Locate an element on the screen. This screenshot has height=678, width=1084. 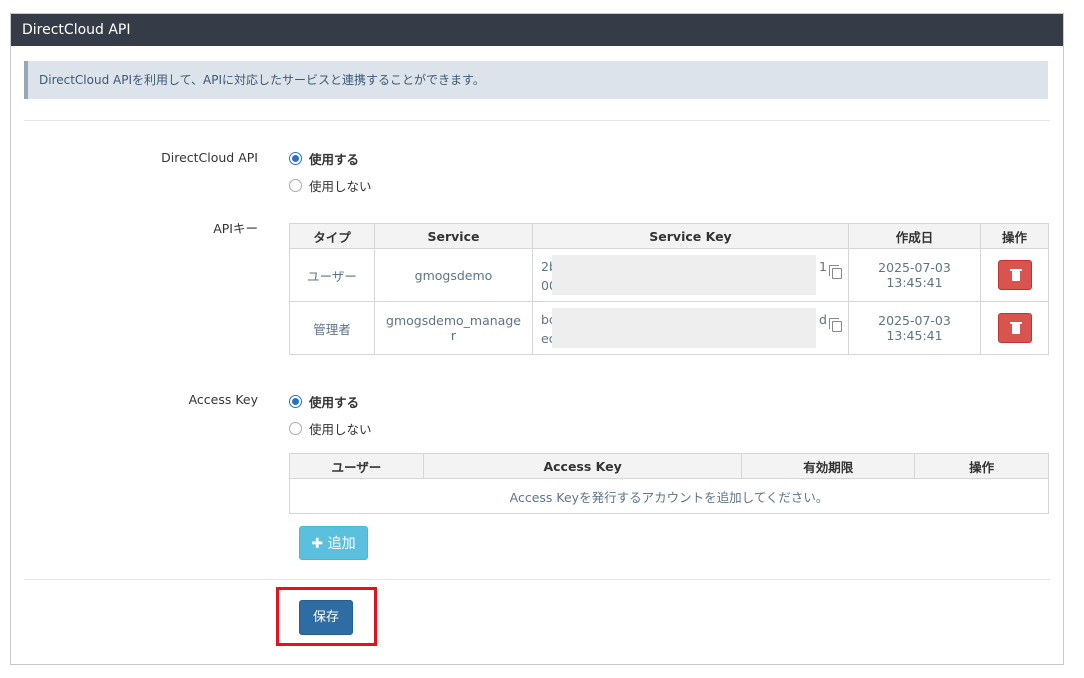
directcloud-api-enable-radio: 使用する is located at coordinates (324, 158).